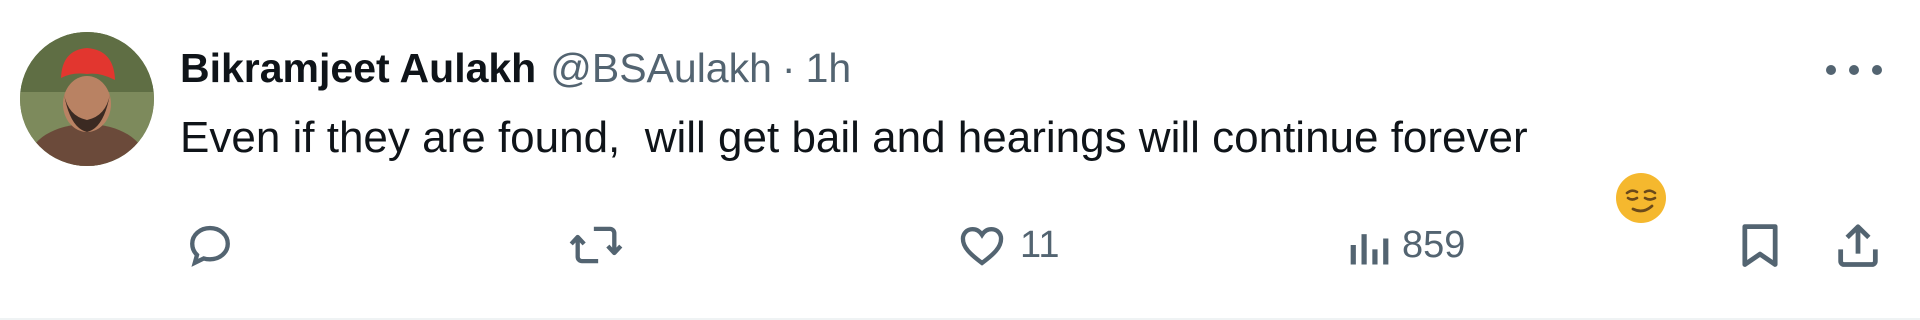 The image size is (1920, 320). Describe the element at coordinates (210, 246) in the screenshot. I see `reply-icon` at that location.